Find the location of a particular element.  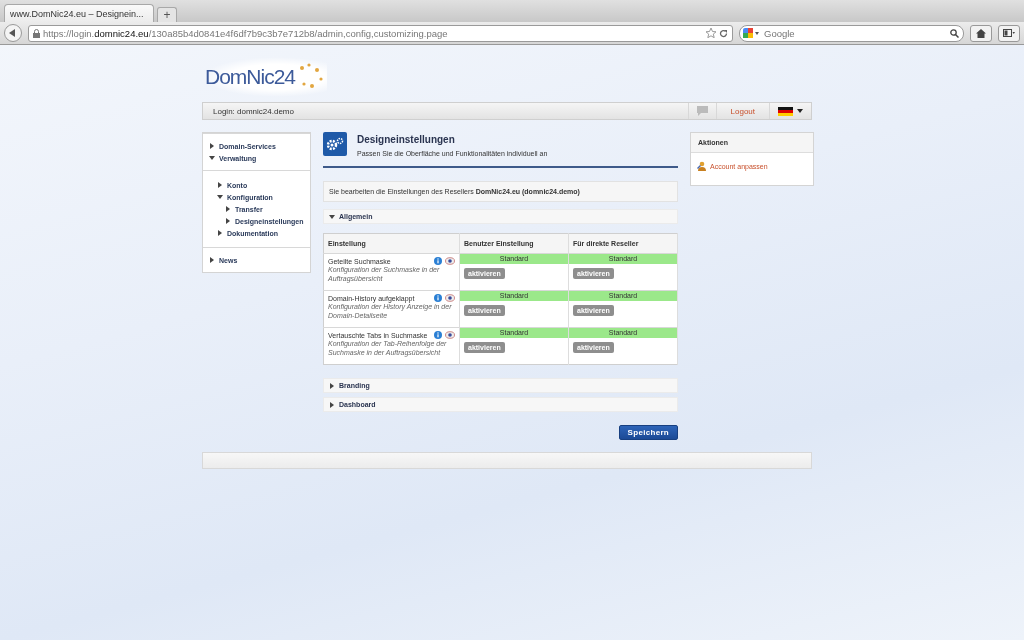

star-icon is located at coordinates (711, 33).